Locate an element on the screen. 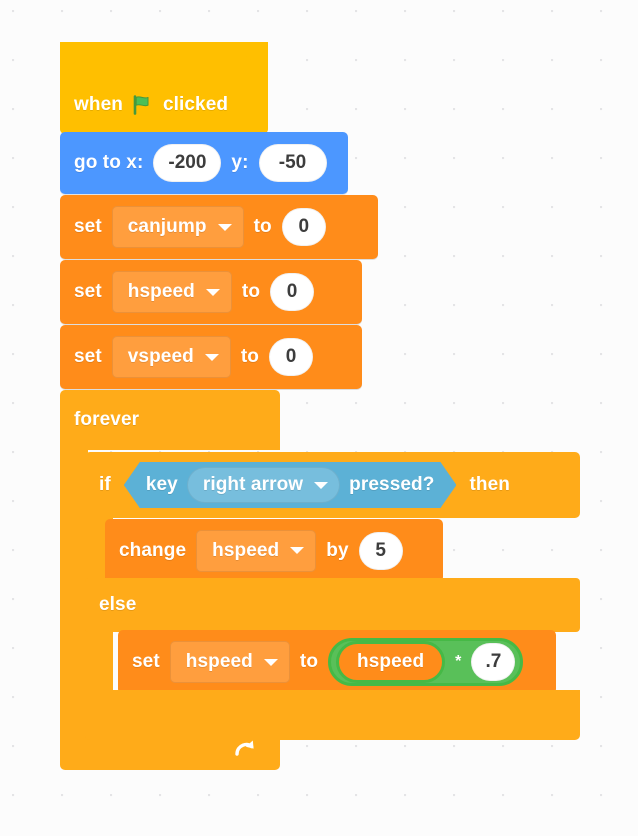 The image size is (638, 836). block-multiply-operator: hspeed * .7 is located at coordinates (426, 662).